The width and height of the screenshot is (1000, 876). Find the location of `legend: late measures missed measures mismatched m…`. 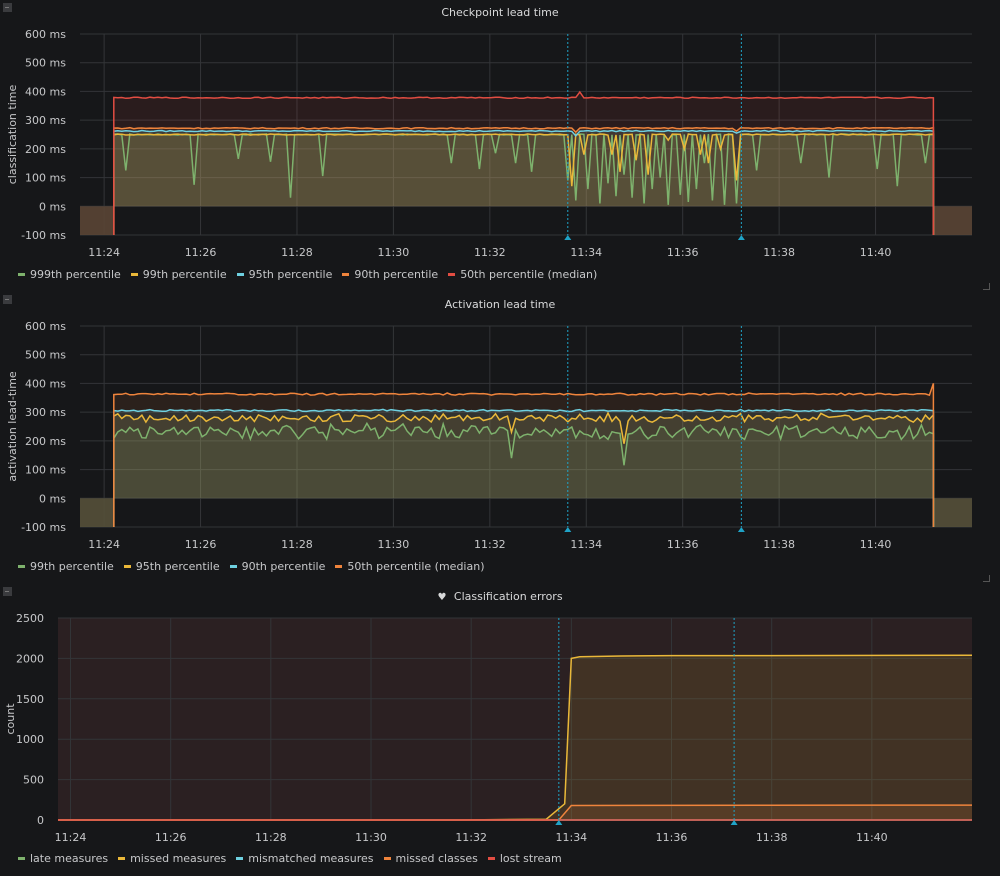

legend: late measures missed measures mismatched m… is located at coordinates (290, 858).